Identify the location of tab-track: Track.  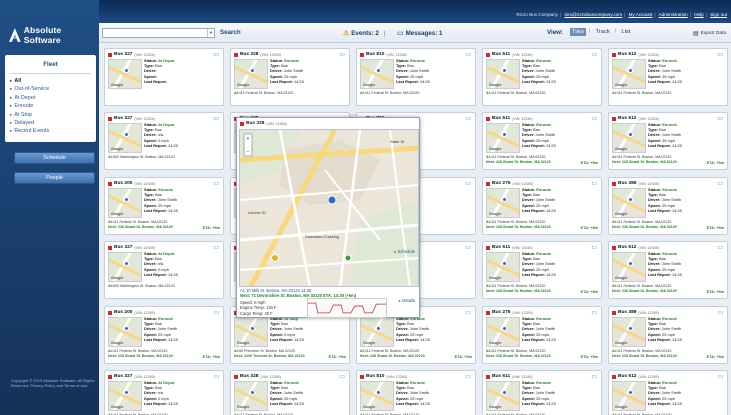
(603, 32).